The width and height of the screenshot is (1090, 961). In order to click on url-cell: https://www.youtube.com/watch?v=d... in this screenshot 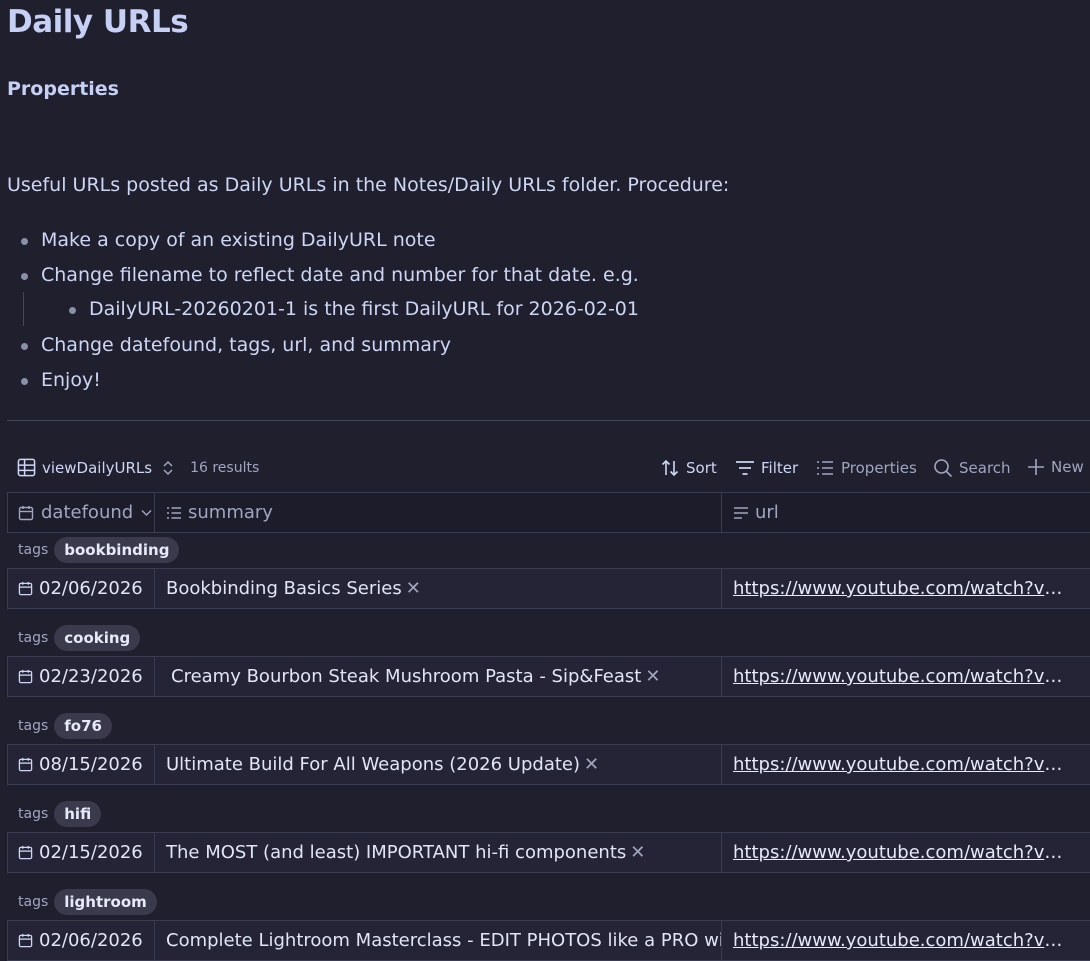, I will do `click(906, 764)`.